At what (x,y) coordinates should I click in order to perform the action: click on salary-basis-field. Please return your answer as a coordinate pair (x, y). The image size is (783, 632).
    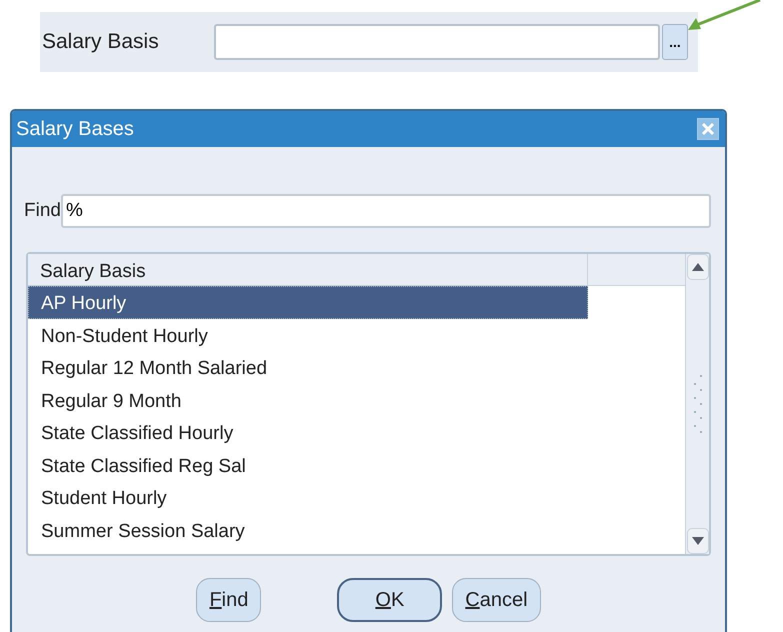
    Looking at the image, I should click on (437, 42).